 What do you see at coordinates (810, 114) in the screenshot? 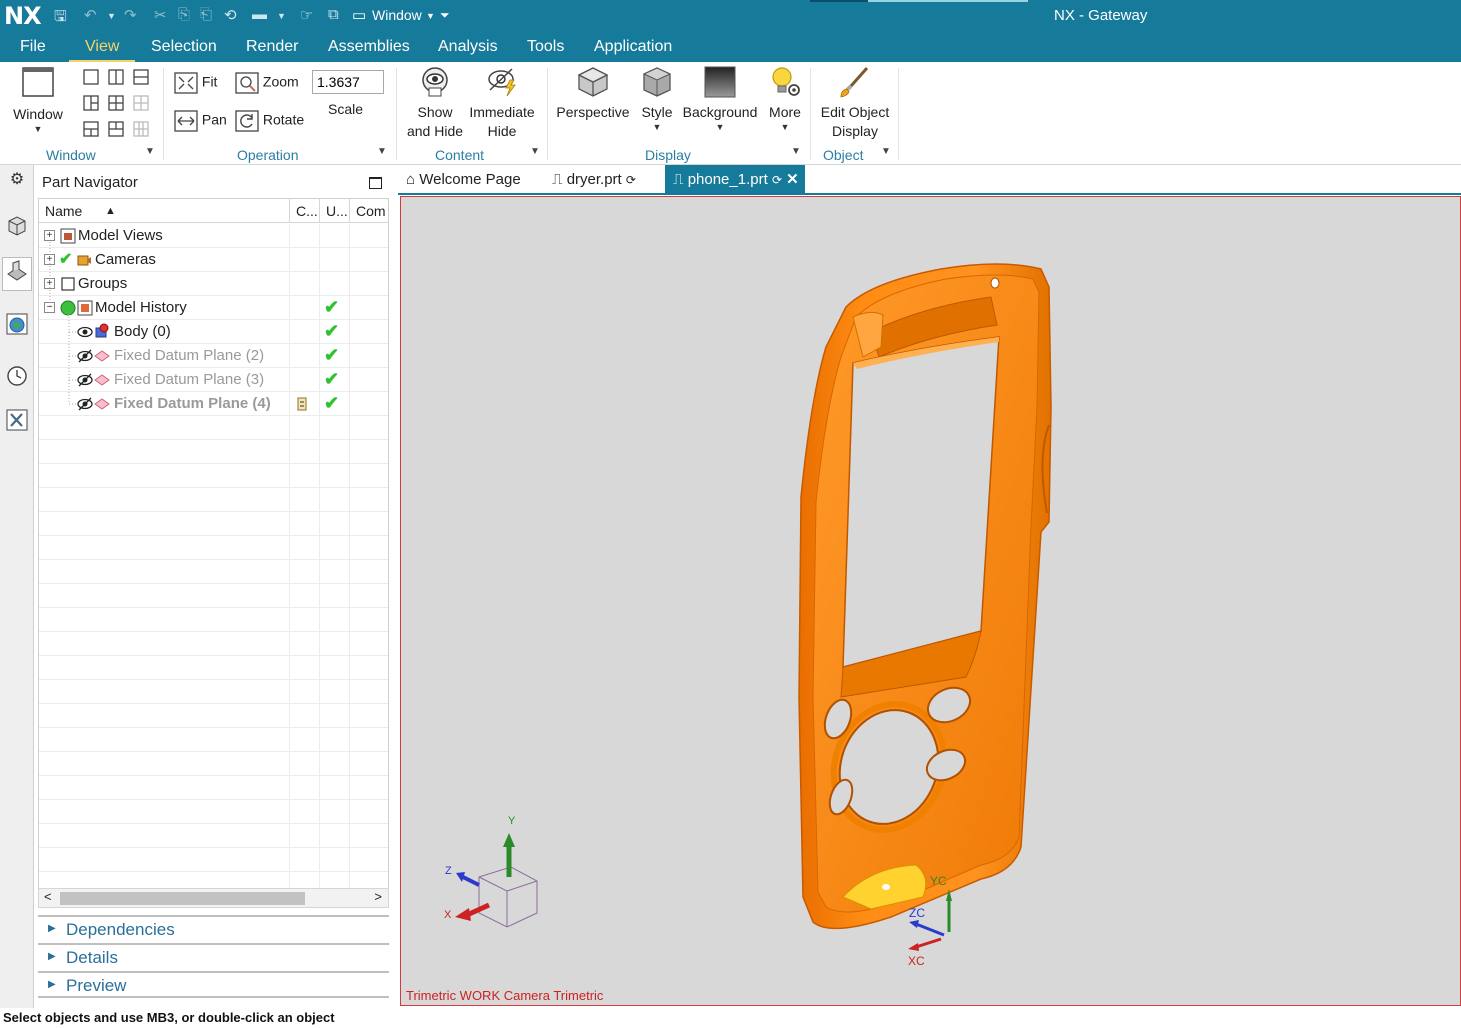
I see `separator` at bounding box center [810, 114].